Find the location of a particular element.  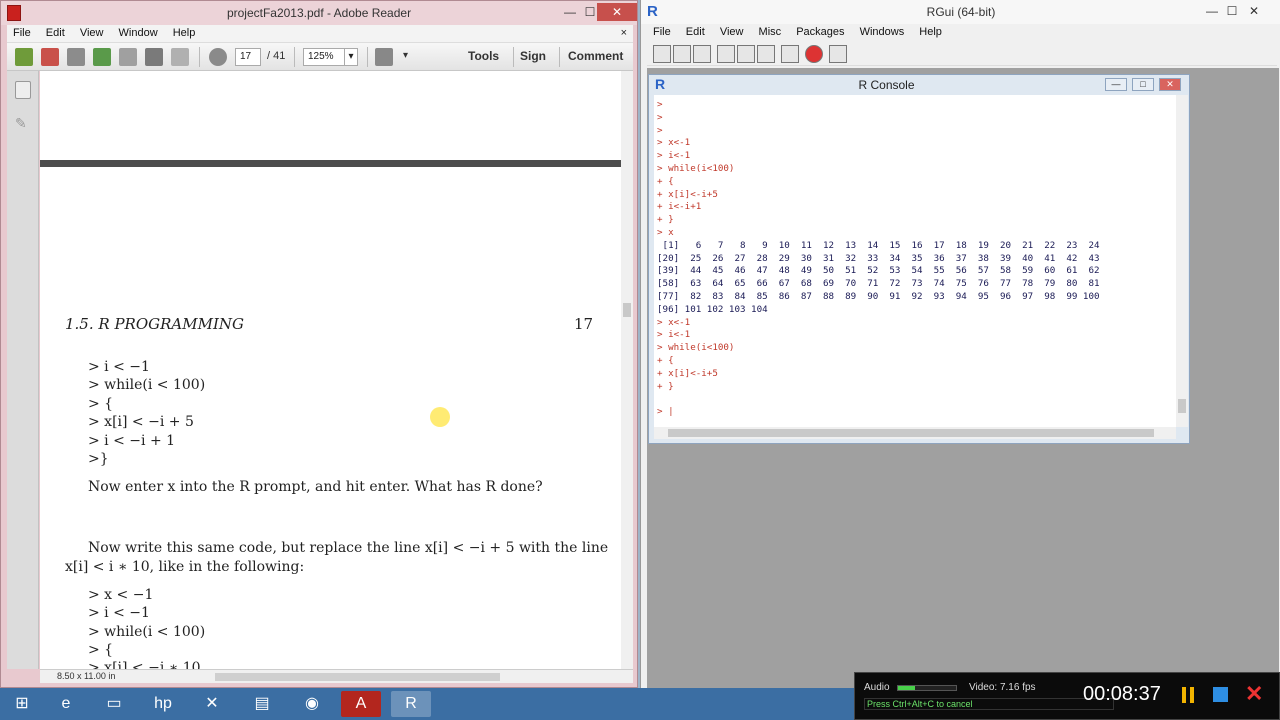

page-thumbnails-icon is located at coordinates (23, 90).